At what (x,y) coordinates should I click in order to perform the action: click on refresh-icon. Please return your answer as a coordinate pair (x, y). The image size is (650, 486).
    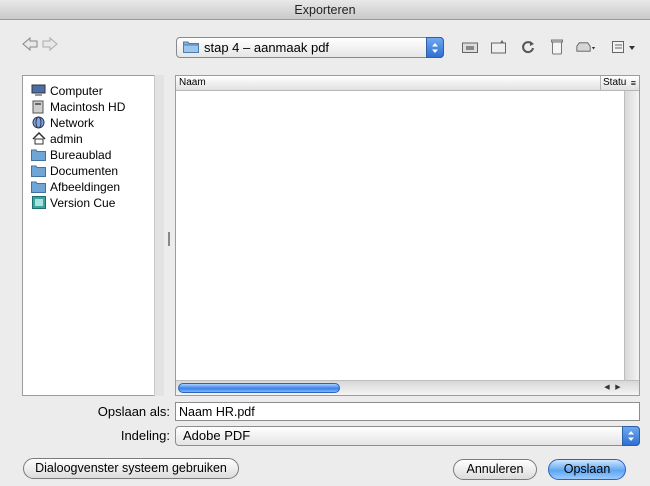
    Looking at the image, I should click on (528, 47).